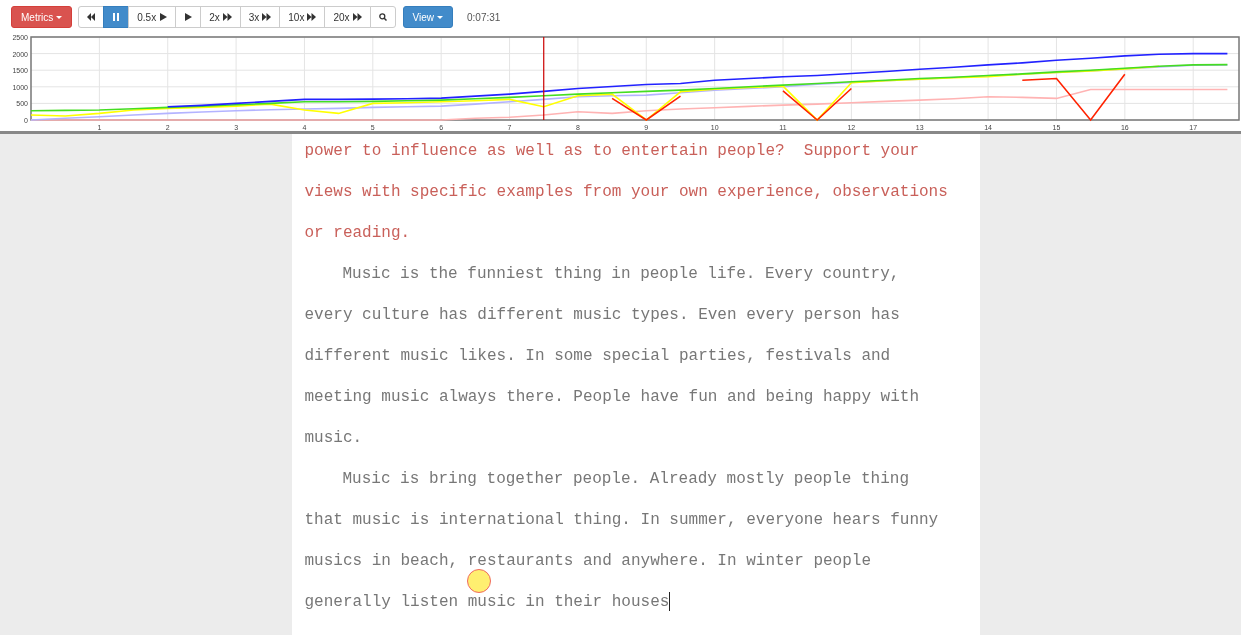 The width and height of the screenshot is (1241, 635). I want to click on essay-text: that music is international thing. In summer, everyone hears funny, so click(621, 520).